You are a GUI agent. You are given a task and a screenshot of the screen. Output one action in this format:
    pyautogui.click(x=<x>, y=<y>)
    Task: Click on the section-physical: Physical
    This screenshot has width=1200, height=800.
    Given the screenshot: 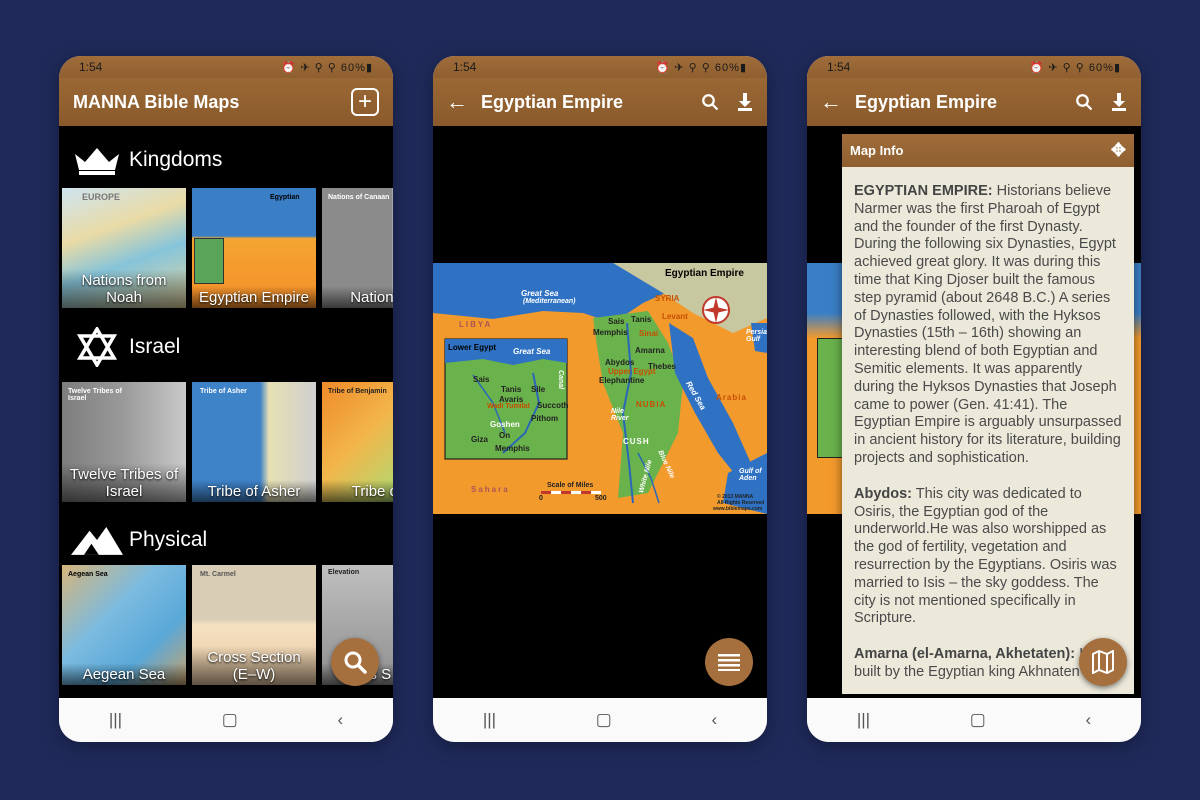 What is the action you would take?
    pyautogui.click(x=139, y=540)
    